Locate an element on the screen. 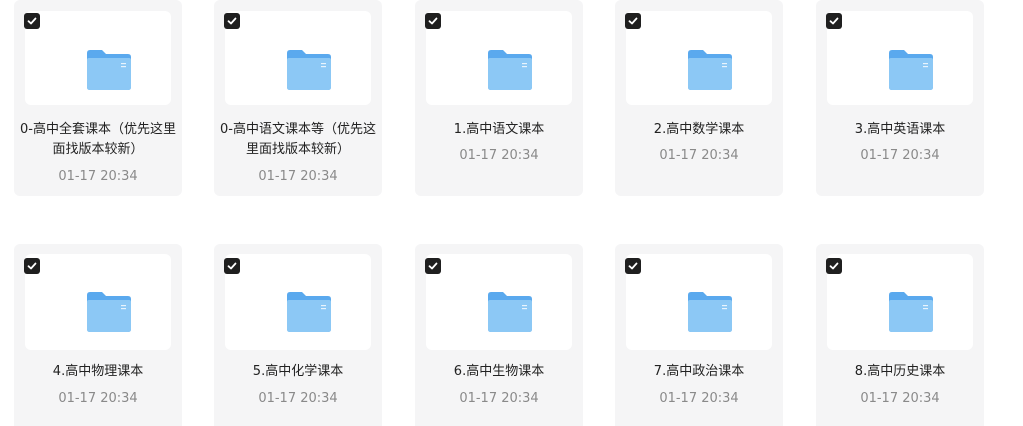  folder-name: 8.高中历史课本 is located at coordinates (900, 371).